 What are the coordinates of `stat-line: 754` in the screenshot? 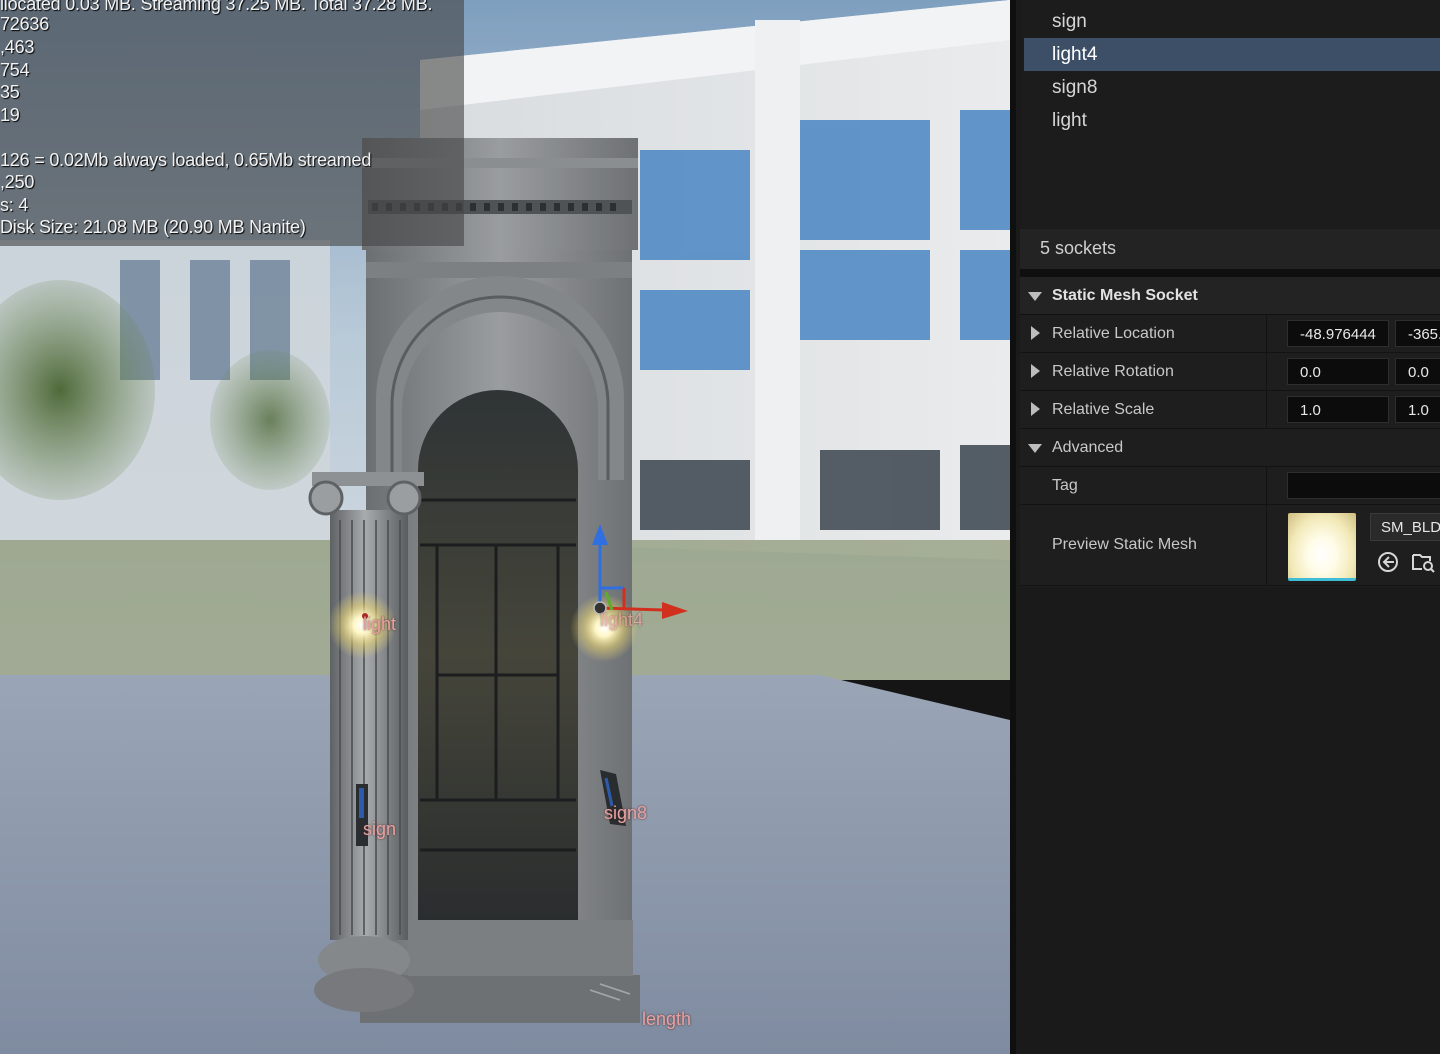 It's located at (15, 70).